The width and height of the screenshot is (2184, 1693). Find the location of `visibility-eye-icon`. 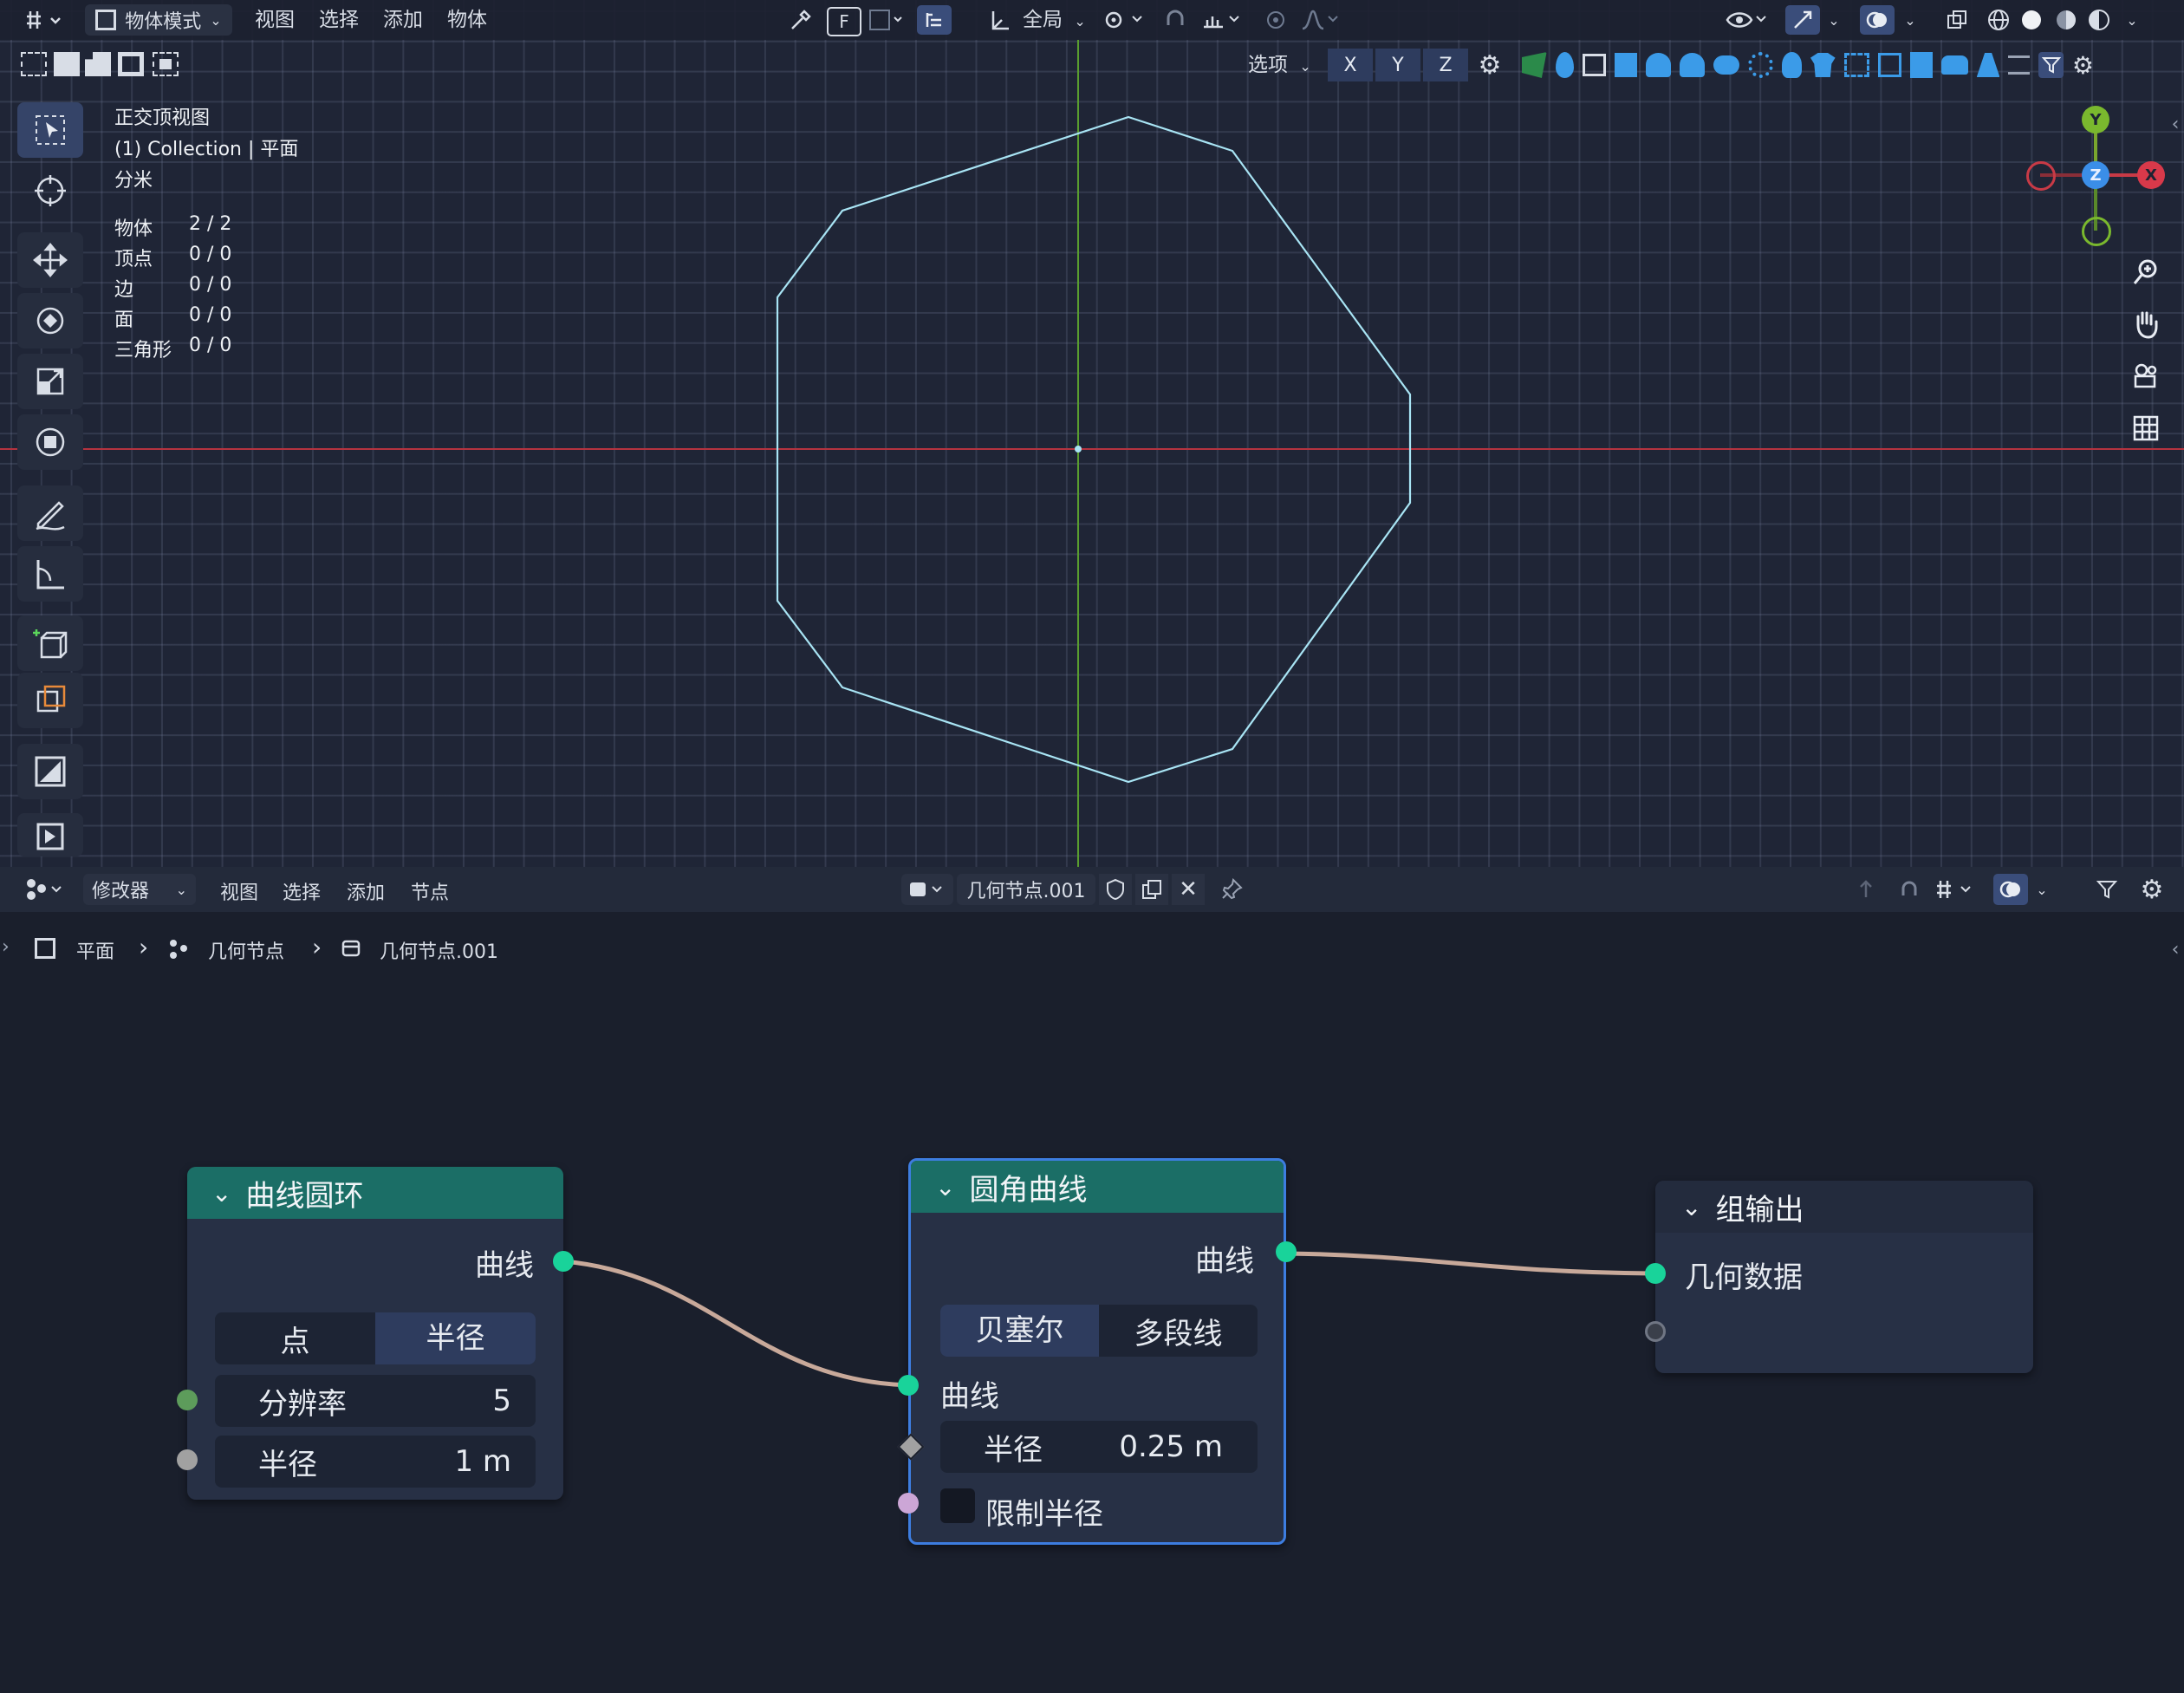

visibility-eye-icon is located at coordinates (1747, 20).